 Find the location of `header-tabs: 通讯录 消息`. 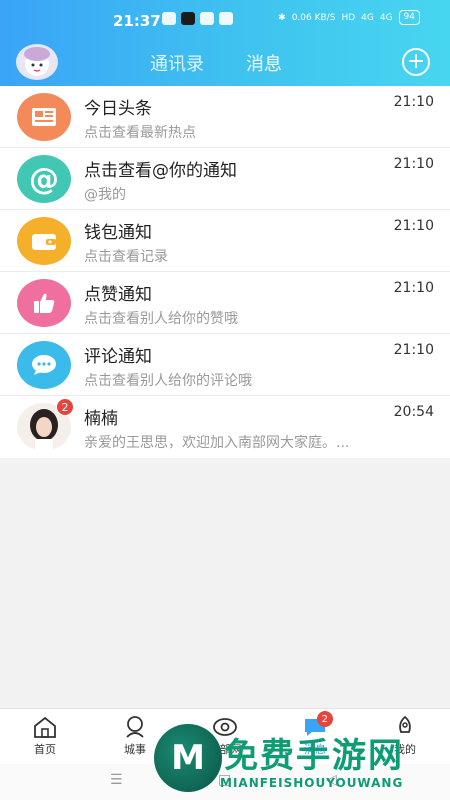

header-tabs: 通讯录 消息 is located at coordinates (218, 70).